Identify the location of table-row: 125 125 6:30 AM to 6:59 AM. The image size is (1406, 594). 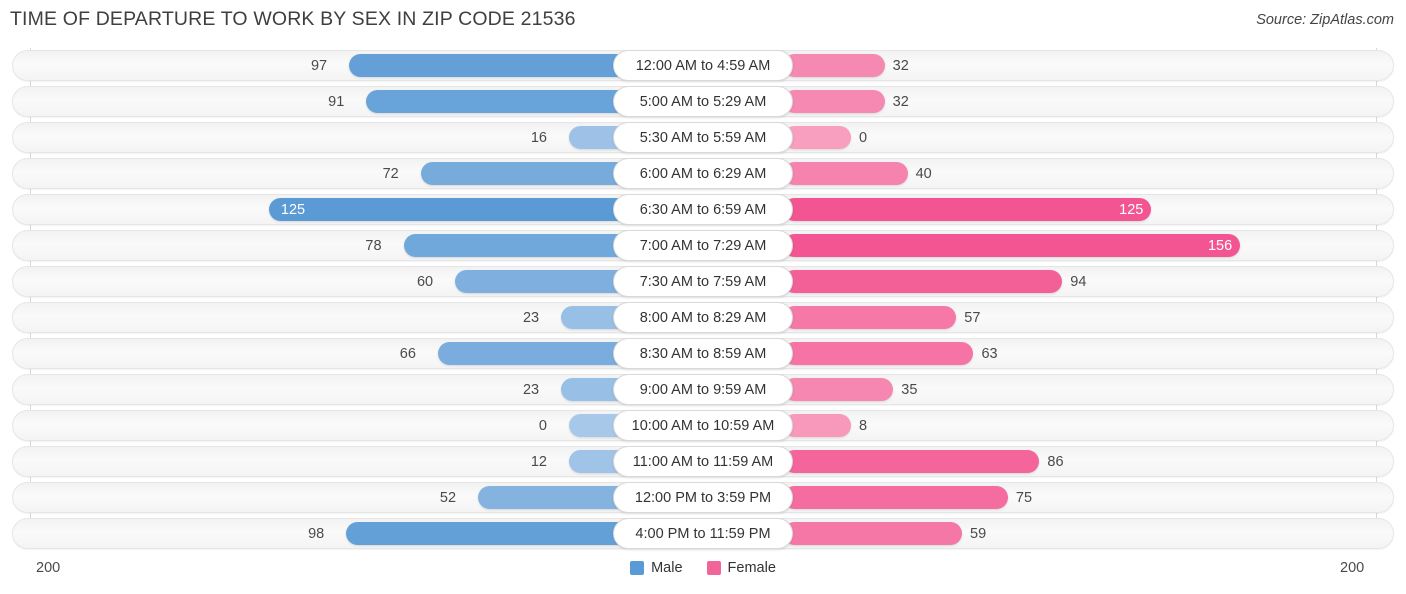
(703, 210).